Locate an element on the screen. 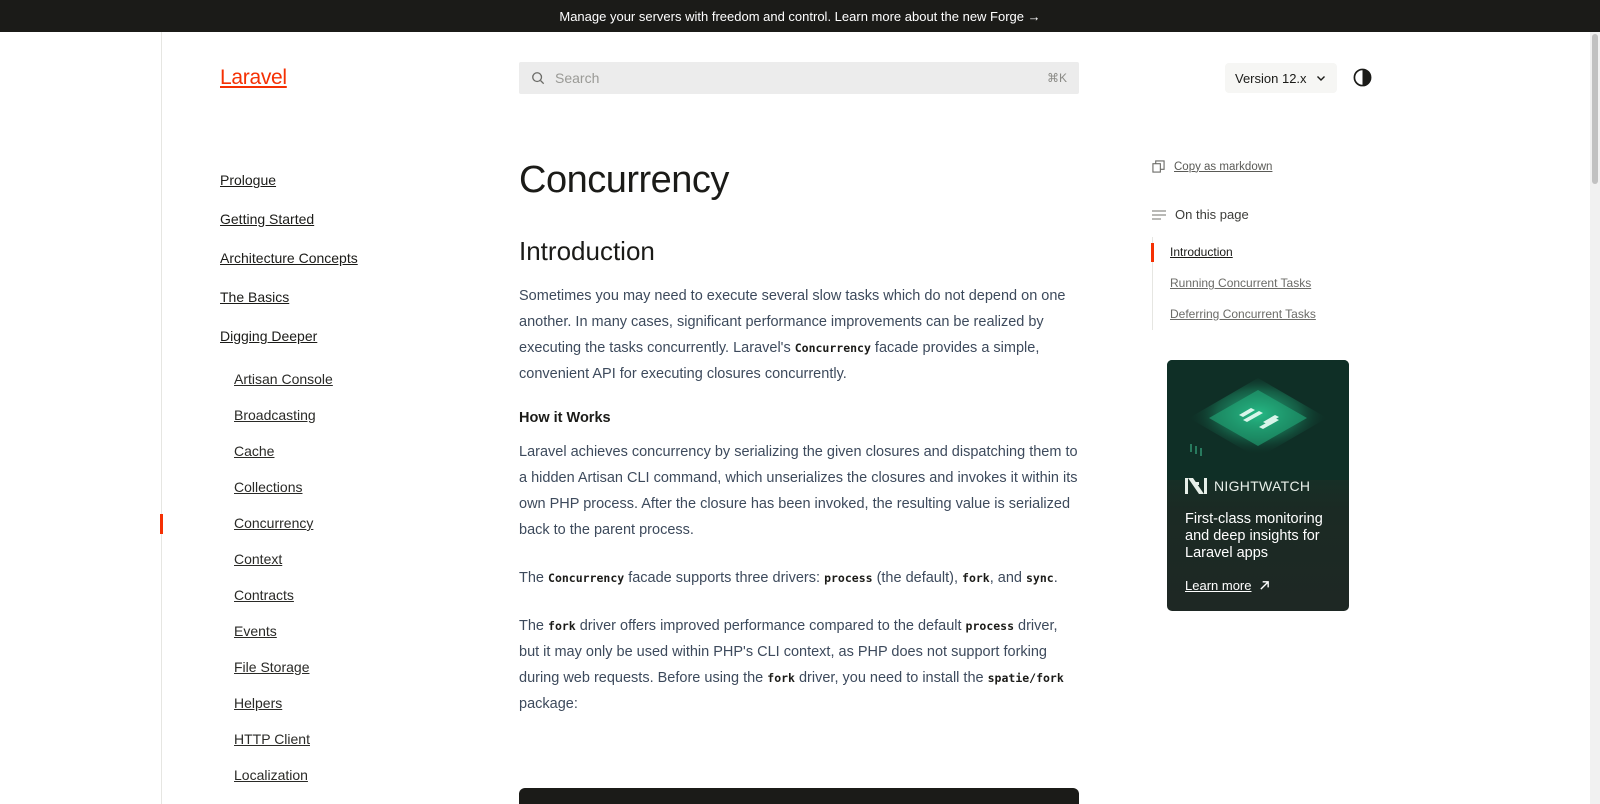 The width and height of the screenshot is (1600, 804). sidebar-subitem-file-storage: File Storage is located at coordinates (340, 675).